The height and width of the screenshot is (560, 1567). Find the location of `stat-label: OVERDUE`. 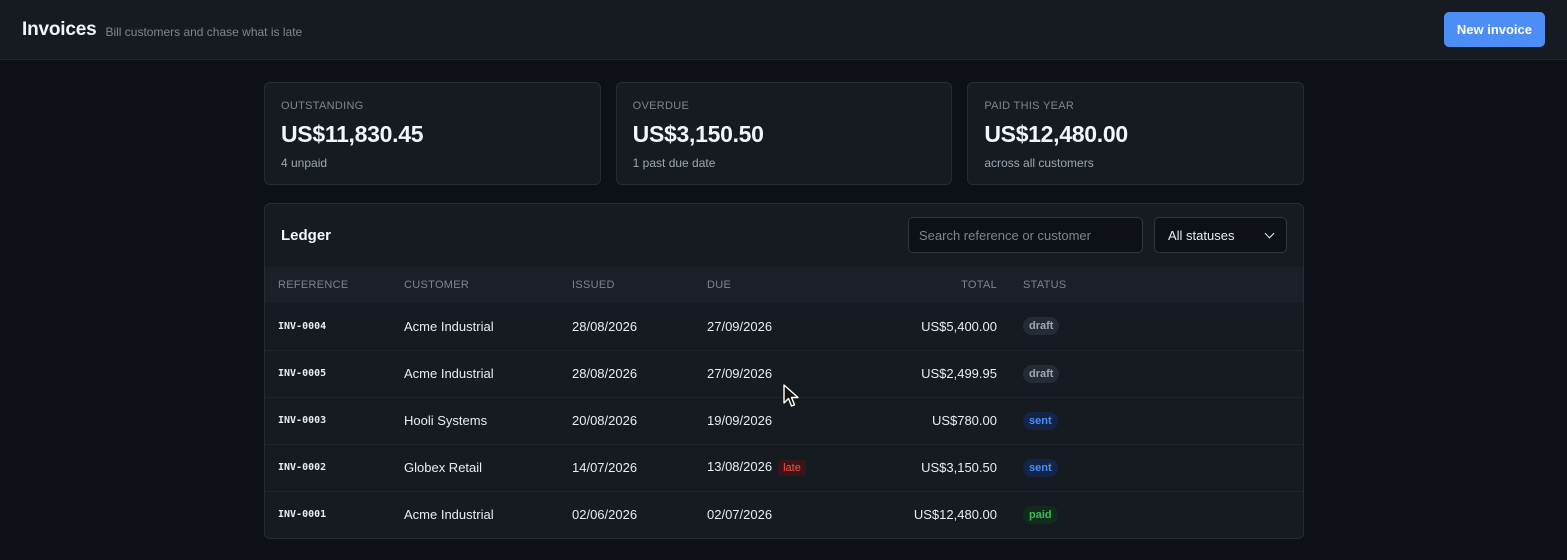

stat-label: OVERDUE is located at coordinates (661, 106).